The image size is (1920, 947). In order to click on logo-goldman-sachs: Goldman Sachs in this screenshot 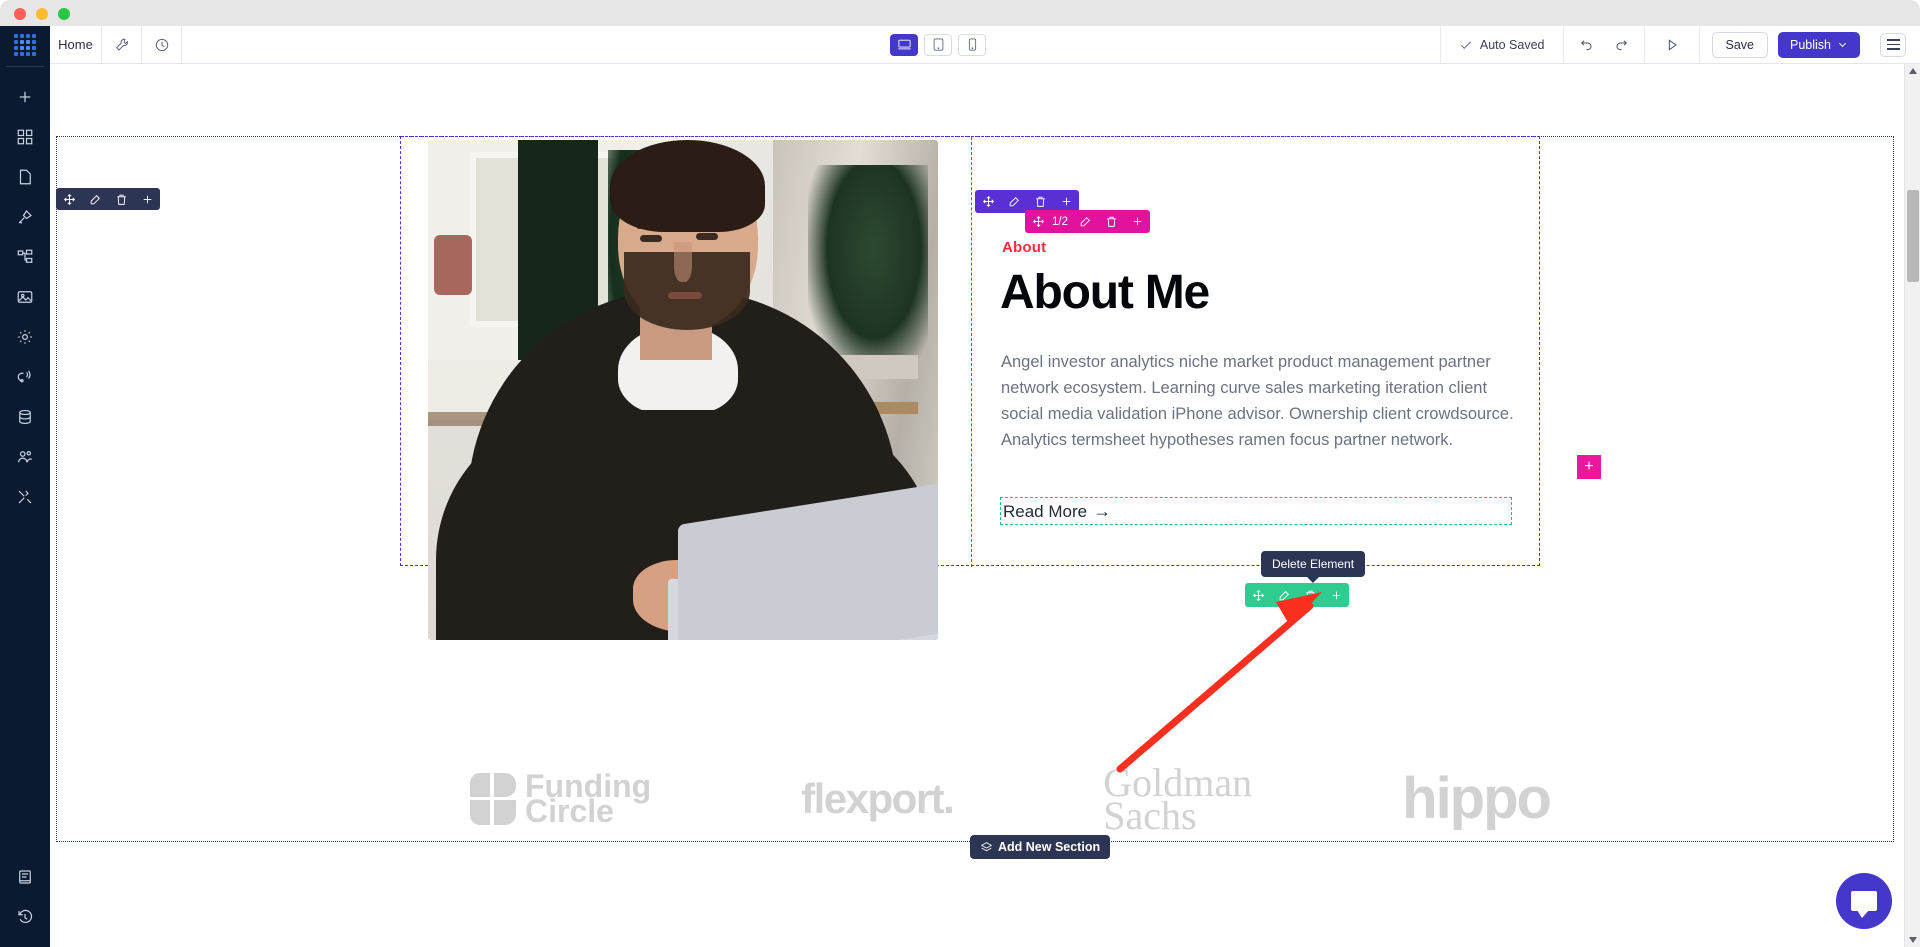, I will do `click(1177, 799)`.